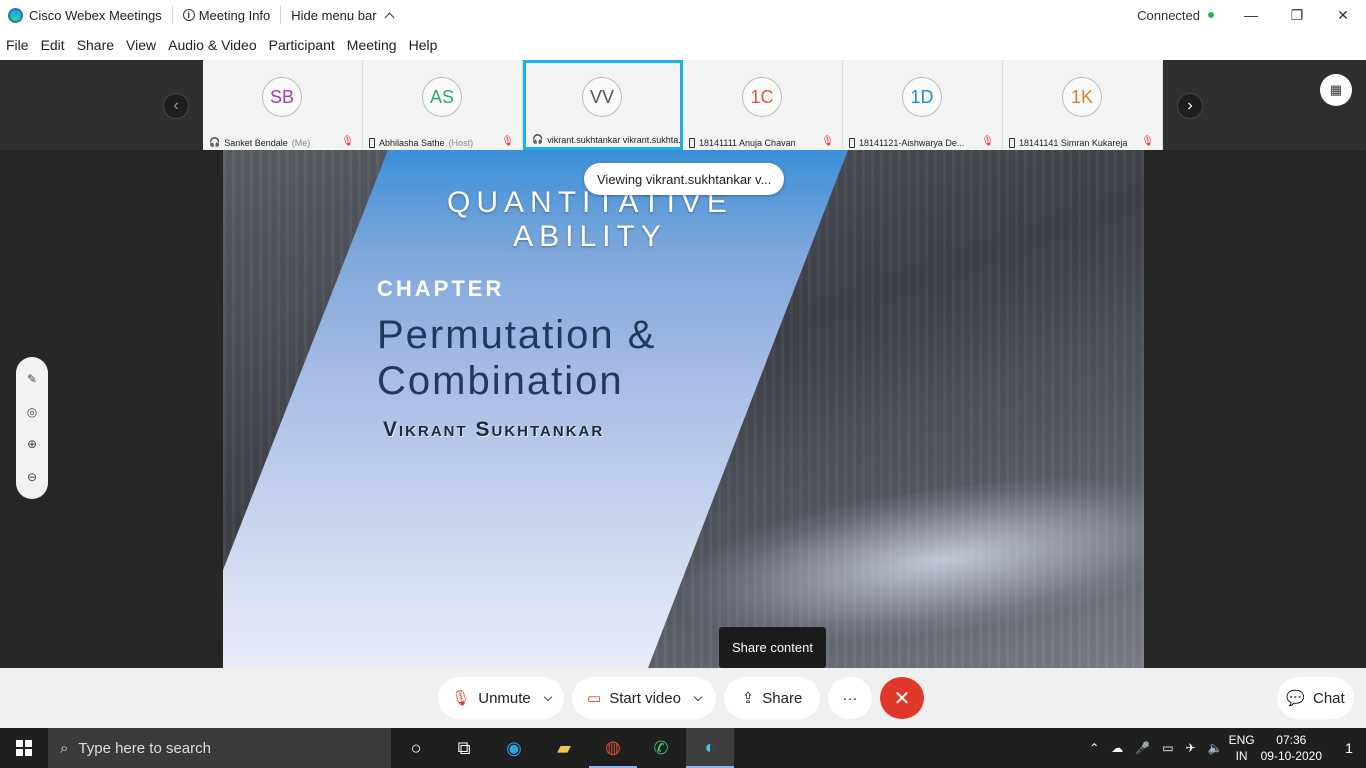 This screenshot has width=1366, height=768. Describe the element at coordinates (64, 748) in the screenshot. I see `search-icon: ⌕` at that location.